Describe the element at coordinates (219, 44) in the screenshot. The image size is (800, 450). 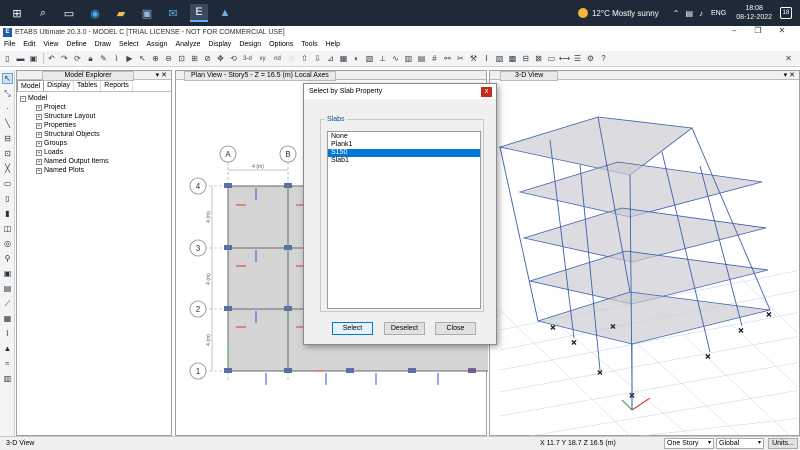
I see `menu-display: Display` at that location.